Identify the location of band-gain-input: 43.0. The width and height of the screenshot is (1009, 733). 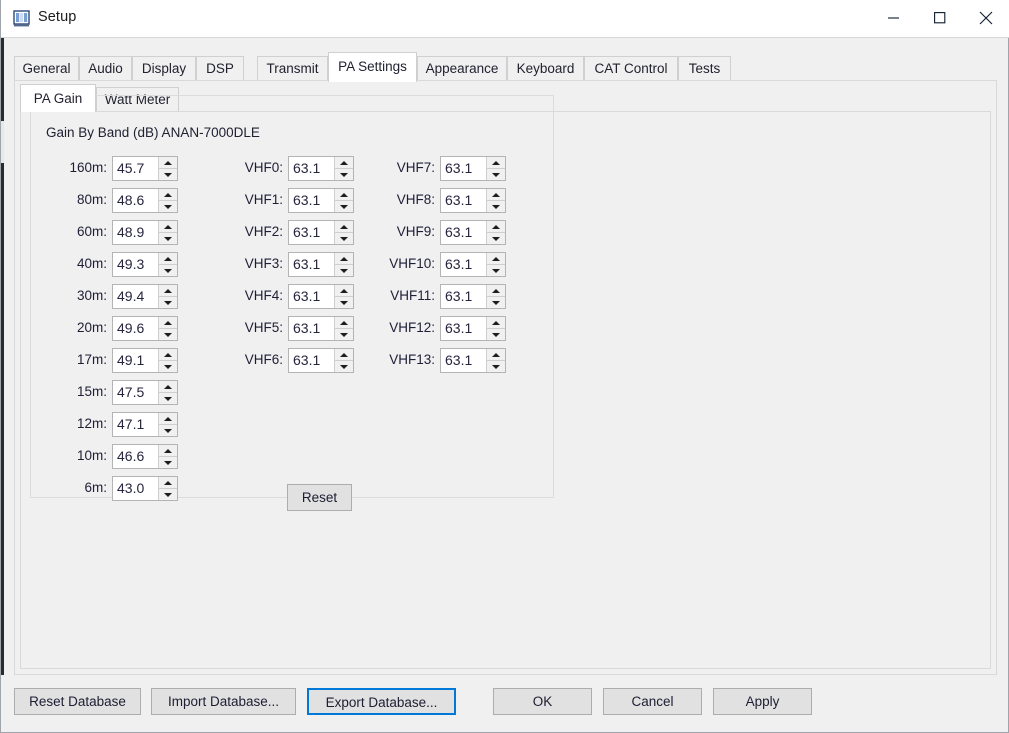
(135, 488).